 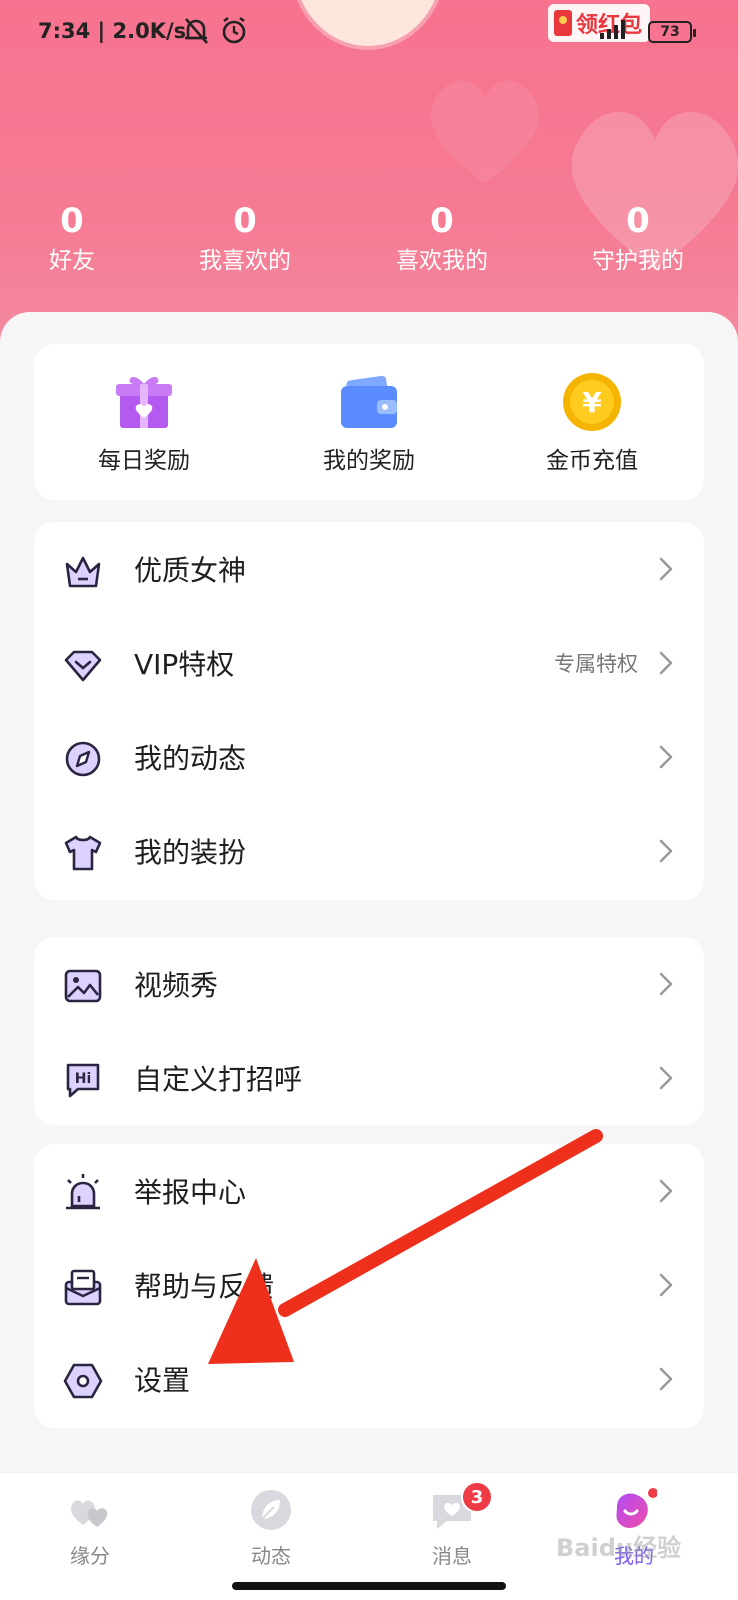 I want to click on watermark: Baidu经验, so click(x=618, y=1548).